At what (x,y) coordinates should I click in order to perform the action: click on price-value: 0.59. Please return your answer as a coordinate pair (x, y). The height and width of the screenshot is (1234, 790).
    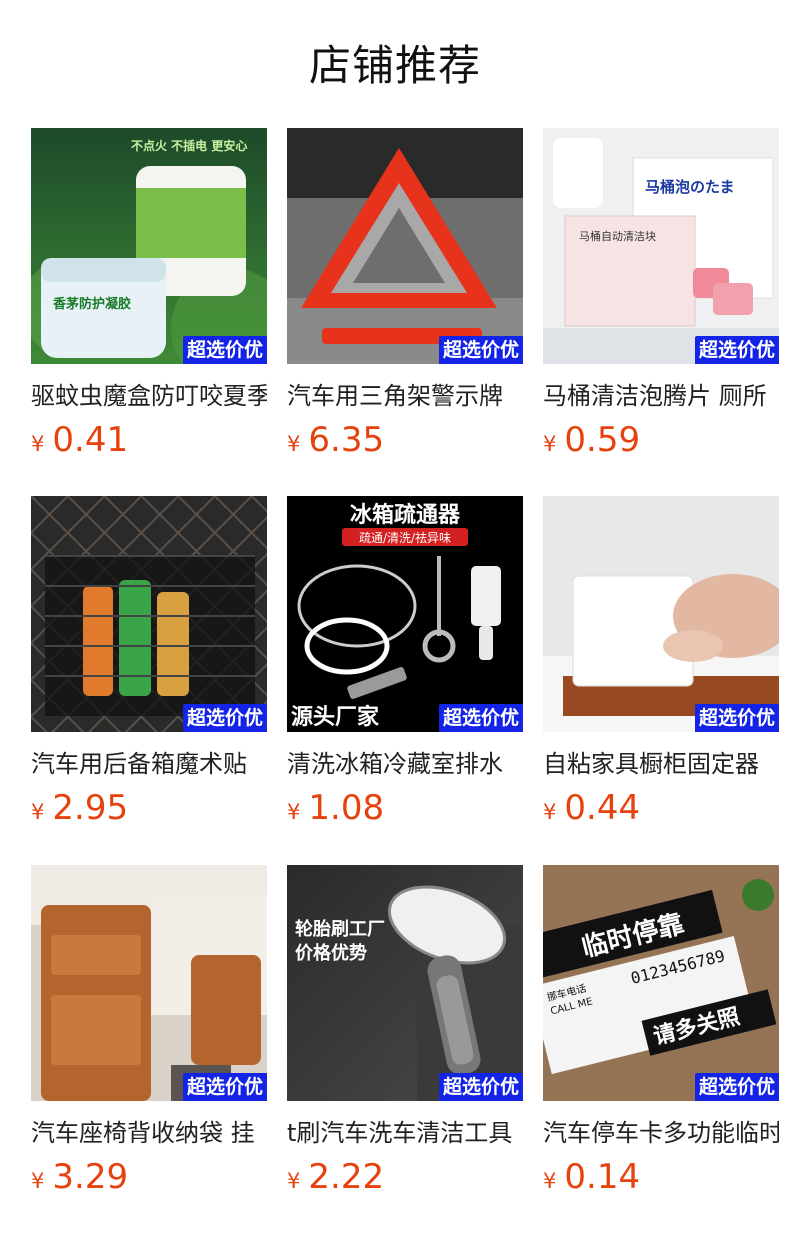
    Looking at the image, I should click on (602, 440).